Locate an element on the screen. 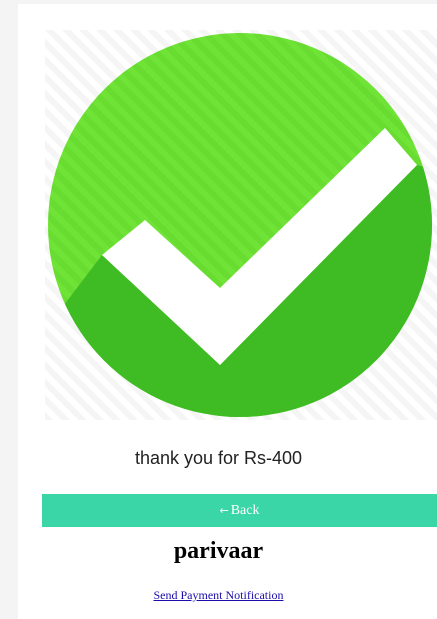 This screenshot has width=437, height=619. back-button: ← Back is located at coordinates (239, 510).